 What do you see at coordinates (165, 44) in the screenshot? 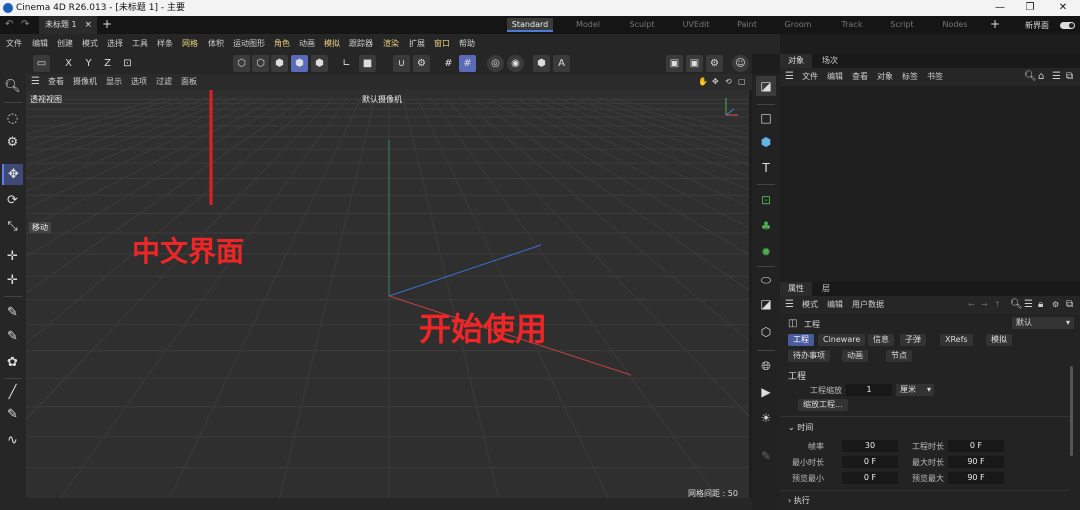
I see `menu-spline: 样条` at bounding box center [165, 44].